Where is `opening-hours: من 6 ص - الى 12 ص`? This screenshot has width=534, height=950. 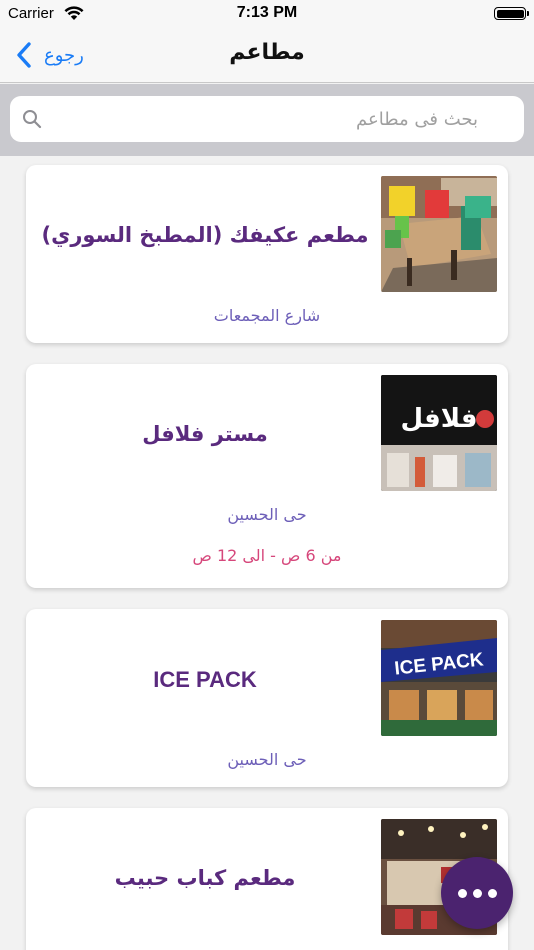
opening-hours: من 6 ص - الى 12 ص is located at coordinates (267, 555).